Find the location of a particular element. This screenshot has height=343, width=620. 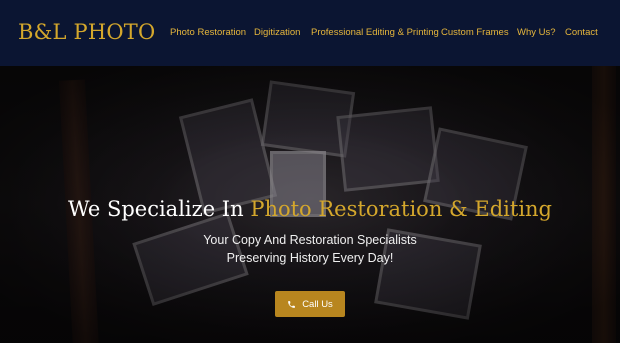

call-us-button: Call Us is located at coordinates (310, 304).